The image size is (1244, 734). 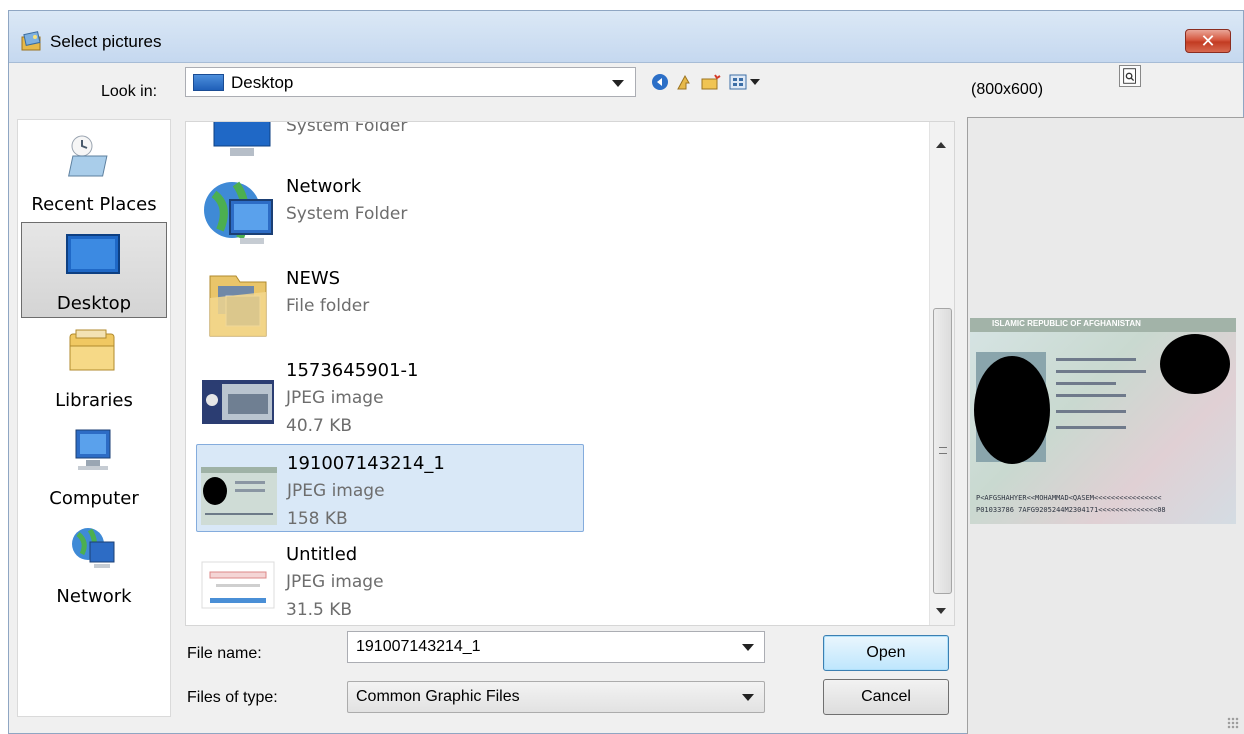 What do you see at coordinates (88, 156) in the screenshot?
I see `recent-places-icon` at bounding box center [88, 156].